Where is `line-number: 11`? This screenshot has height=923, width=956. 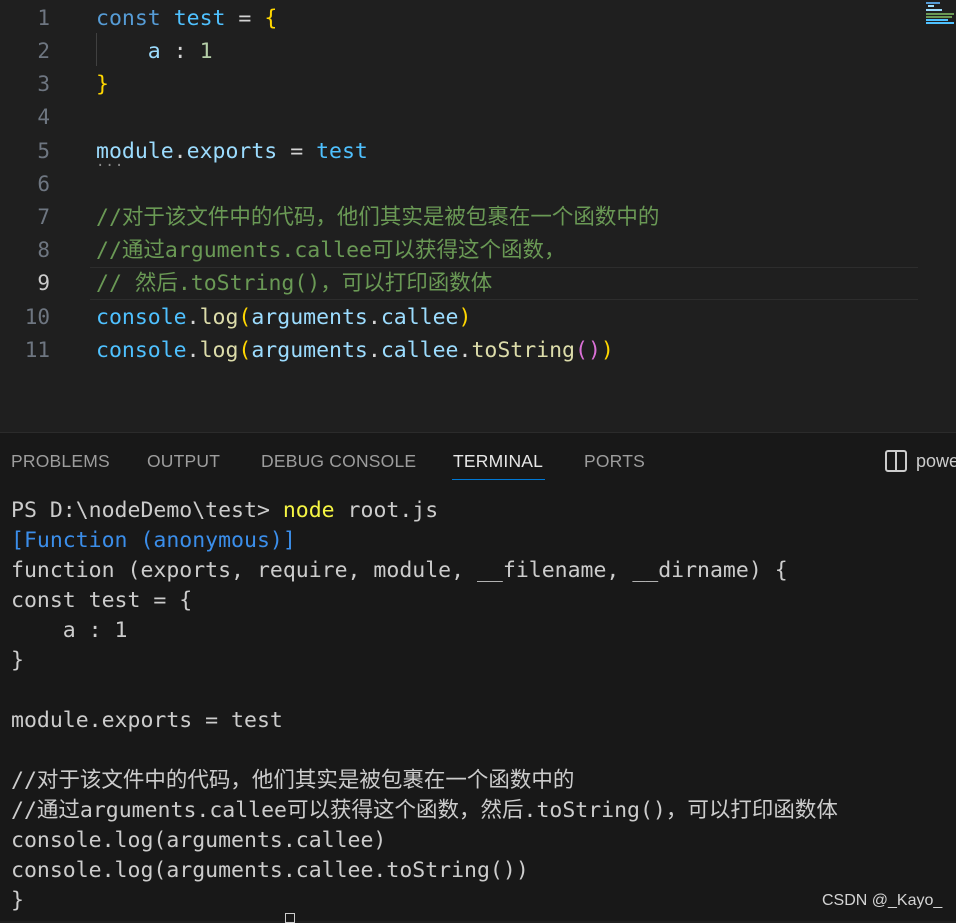
line-number: 11 is located at coordinates (37, 350).